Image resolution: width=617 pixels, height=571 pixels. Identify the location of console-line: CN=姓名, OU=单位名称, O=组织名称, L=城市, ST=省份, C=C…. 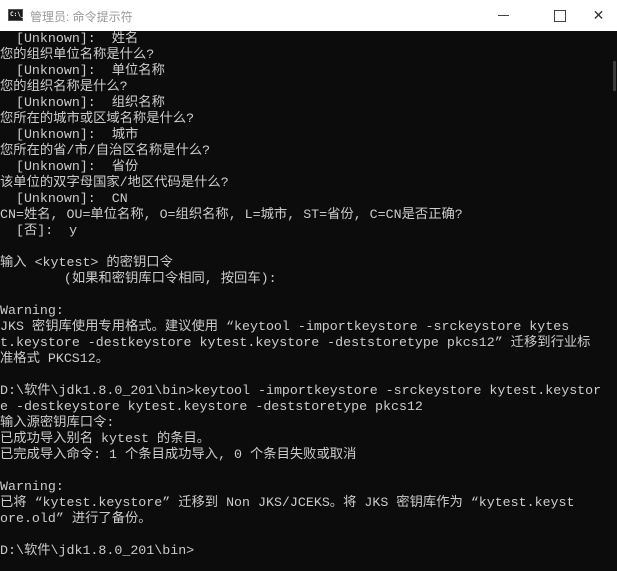
(231, 214).